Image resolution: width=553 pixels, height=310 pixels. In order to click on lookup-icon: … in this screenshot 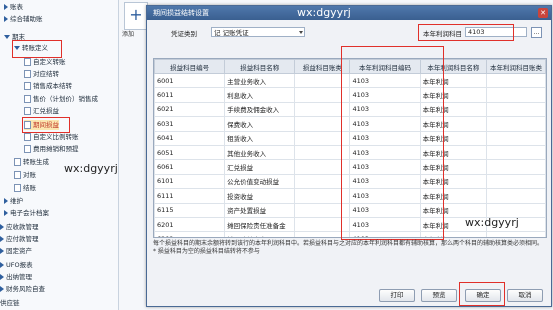, I will do `click(536, 32)`.